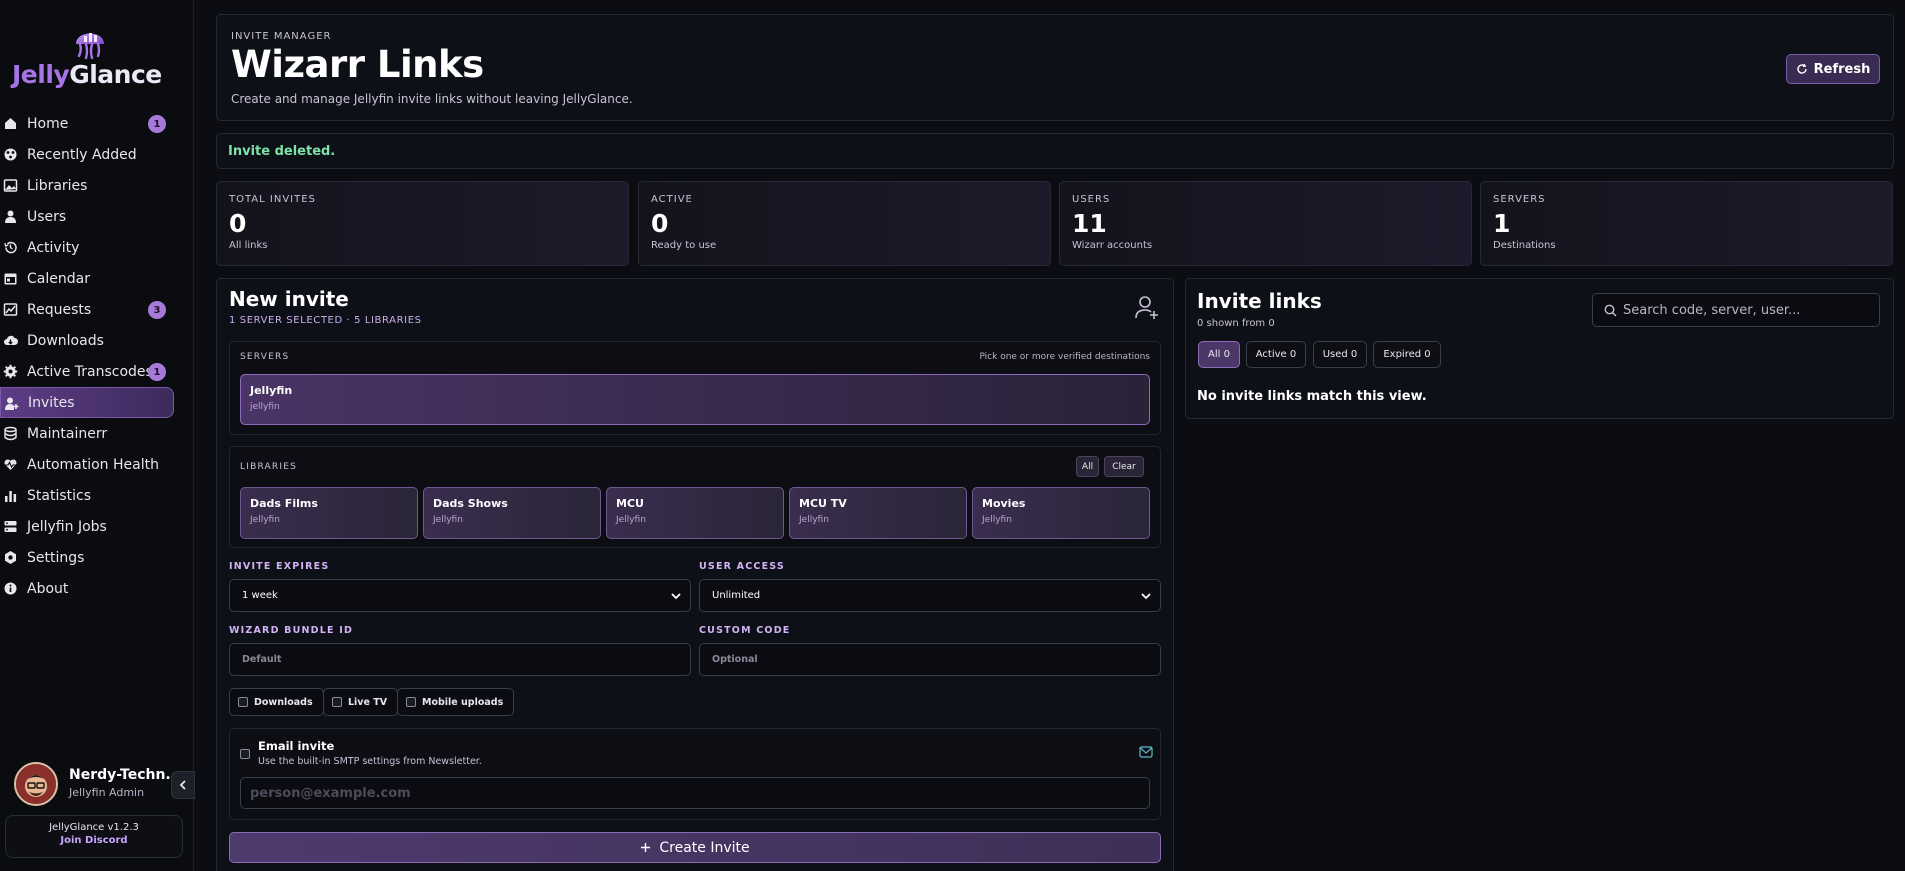 This screenshot has width=1905, height=871. Describe the element at coordinates (1112, 245) in the screenshot. I see `stat-sub: Wizarr accounts` at that location.